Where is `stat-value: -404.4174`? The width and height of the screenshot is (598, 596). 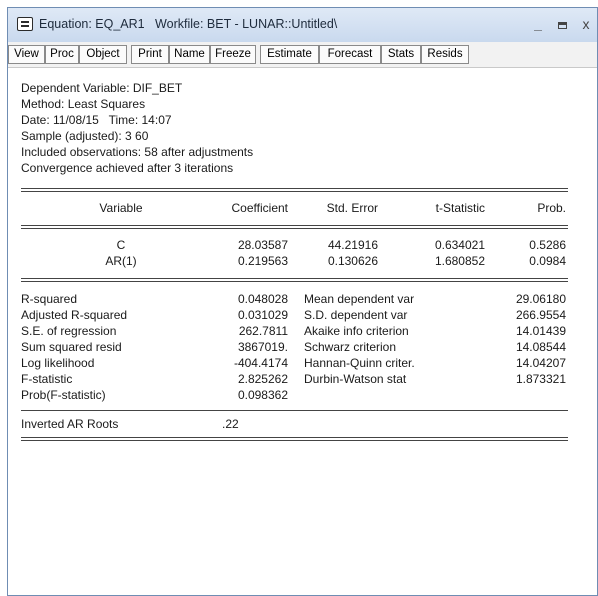 stat-value: -404.4174 is located at coordinates (260, 363).